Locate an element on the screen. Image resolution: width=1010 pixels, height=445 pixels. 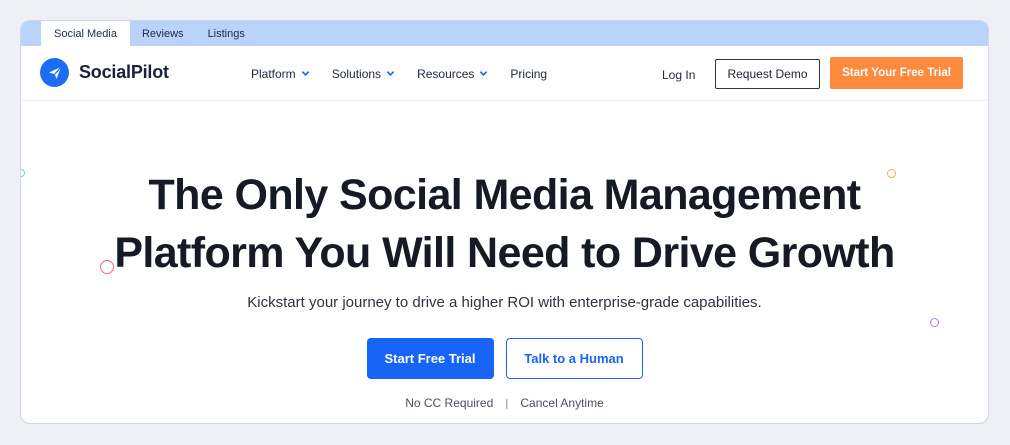
start-free-trial-button: Start Free Trial is located at coordinates (430, 358).